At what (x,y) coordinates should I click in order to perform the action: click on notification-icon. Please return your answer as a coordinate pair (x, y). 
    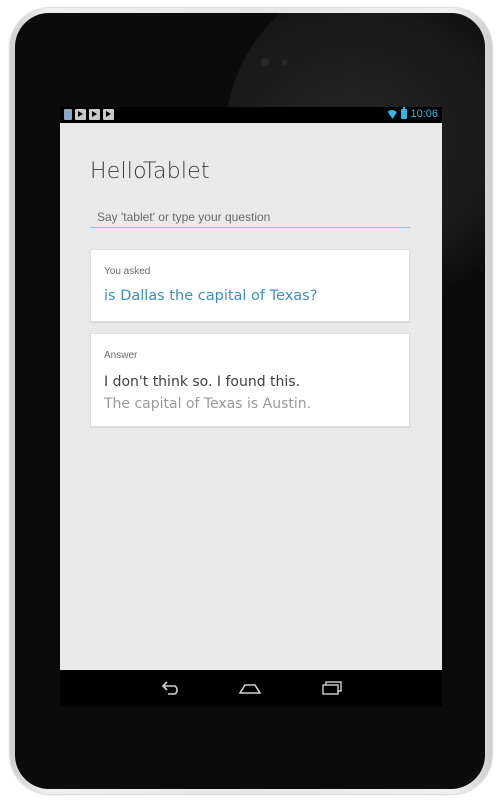
    Looking at the image, I should click on (68, 114).